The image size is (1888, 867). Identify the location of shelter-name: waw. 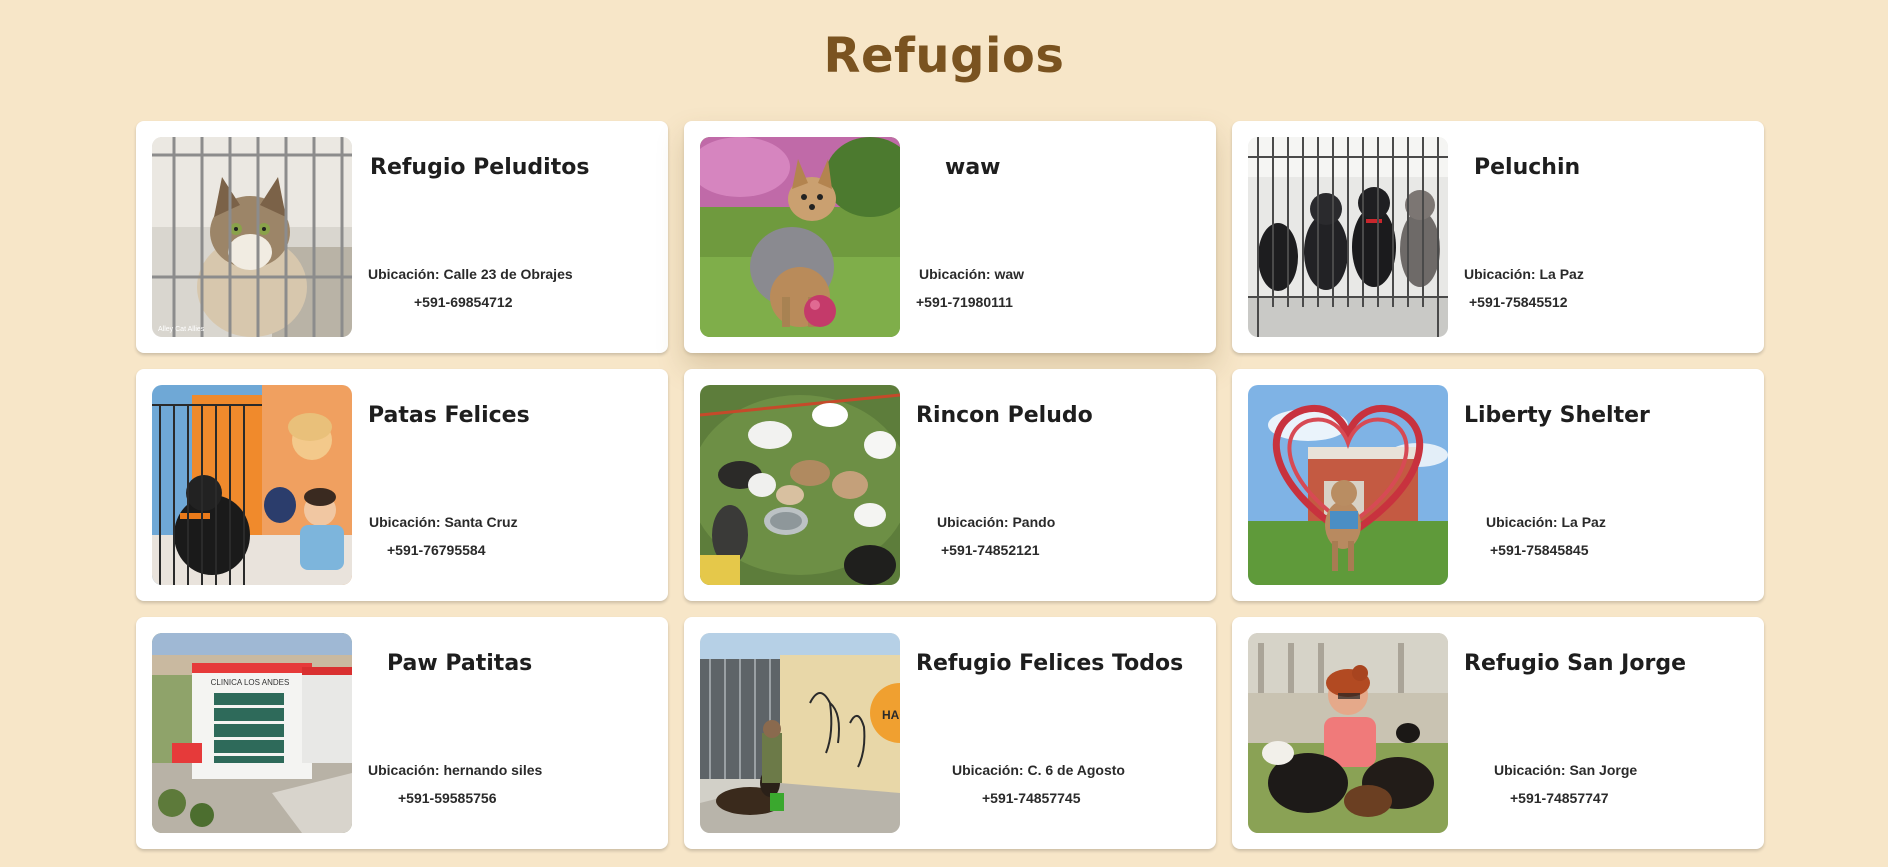
(973, 167).